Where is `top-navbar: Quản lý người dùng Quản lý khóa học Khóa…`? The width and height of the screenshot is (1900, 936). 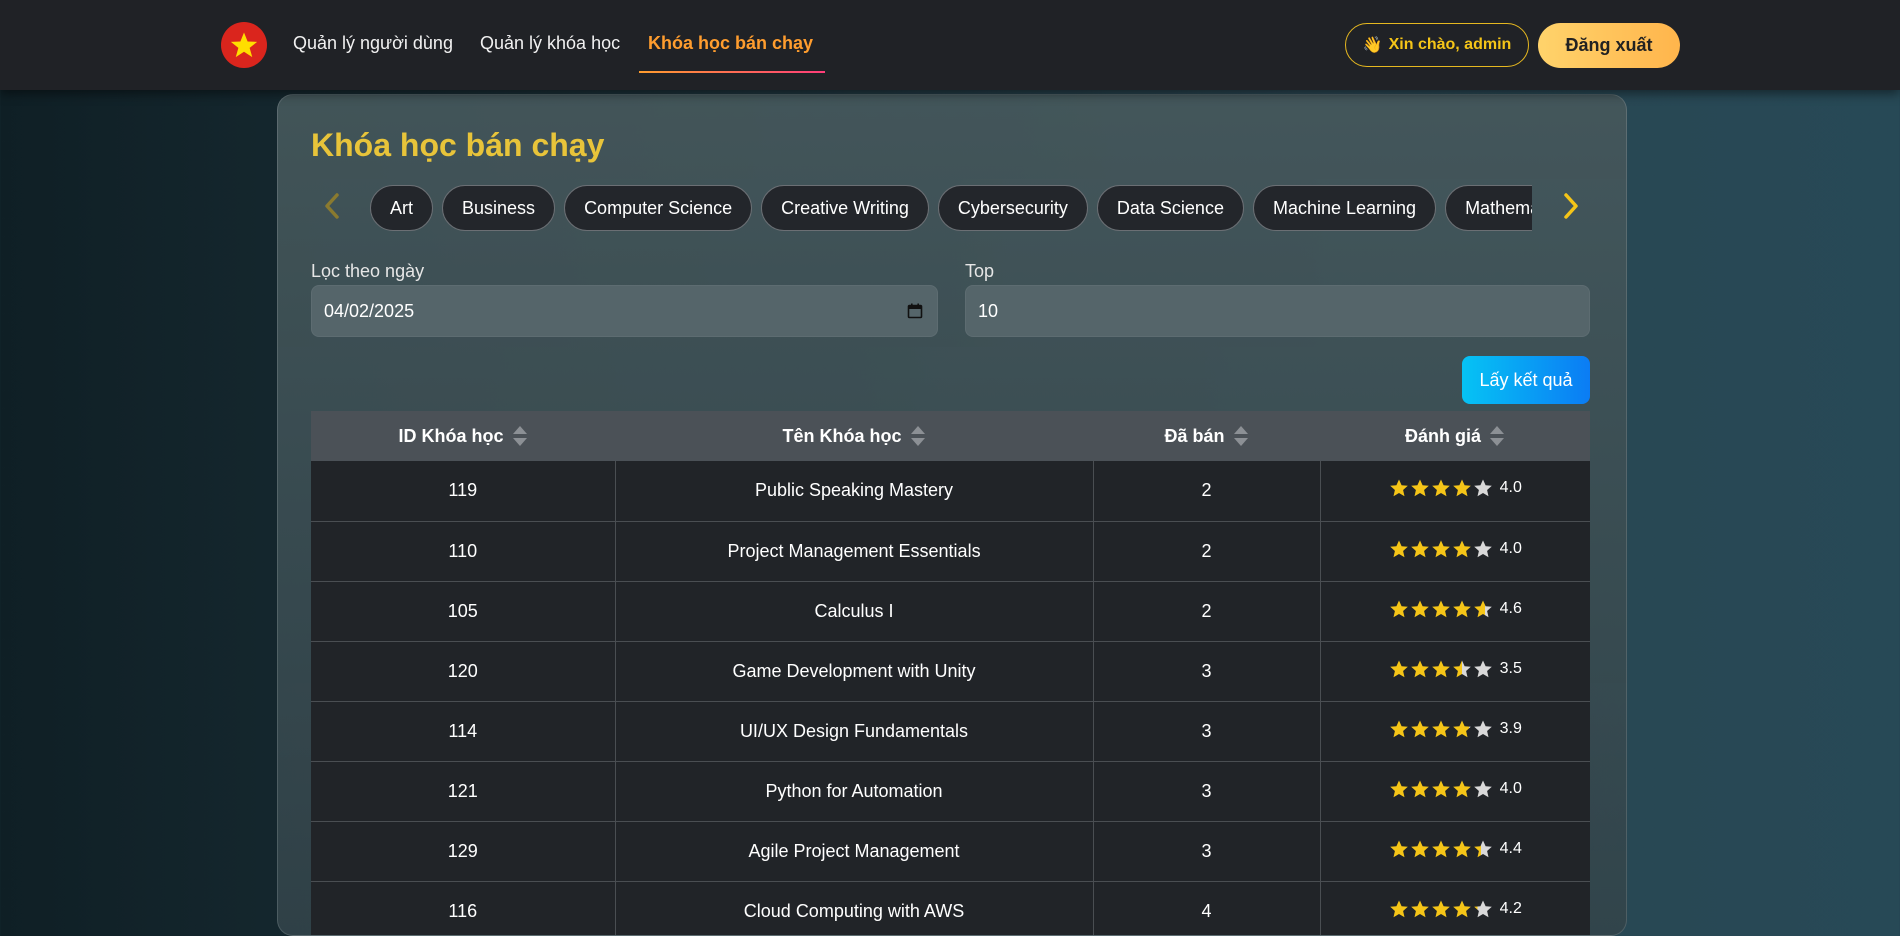
top-navbar: Quản lý người dùng Quản lý khóa học Khóa… is located at coordinates (950, 45).